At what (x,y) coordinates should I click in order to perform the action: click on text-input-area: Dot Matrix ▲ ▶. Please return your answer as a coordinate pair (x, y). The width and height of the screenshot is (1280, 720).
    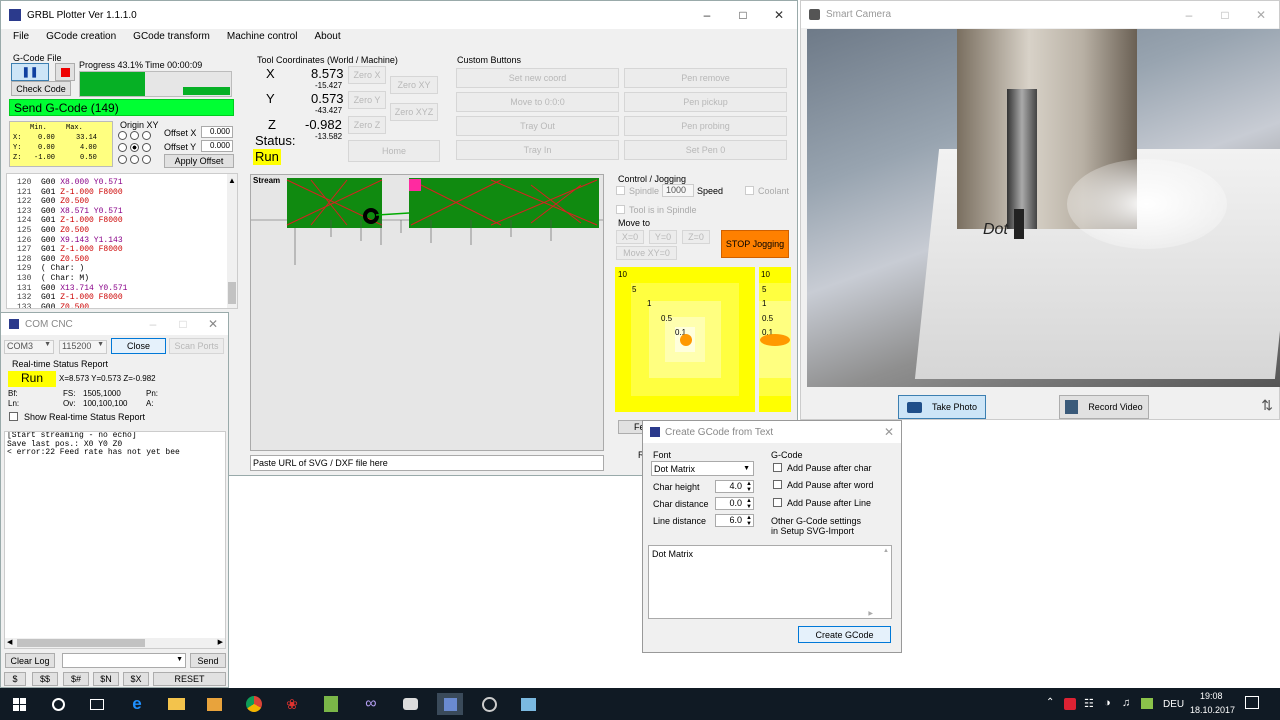
    Looking at the image, I should click on (770, 582).